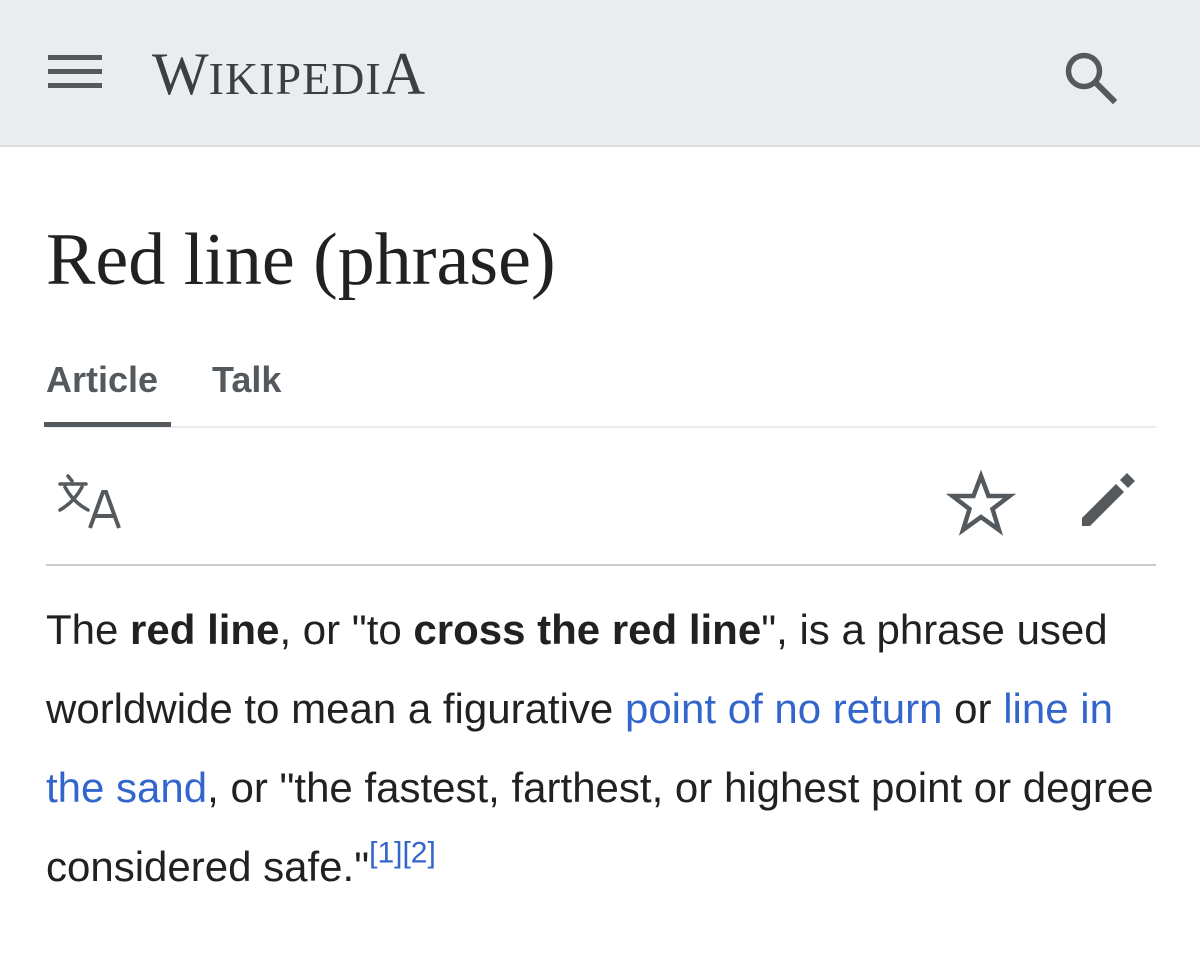 The height and width of the screenshot is (973, 1200). Describe the element at coordinates (102, 380) in the screenshot. I see `tab-article: Article` at that location.